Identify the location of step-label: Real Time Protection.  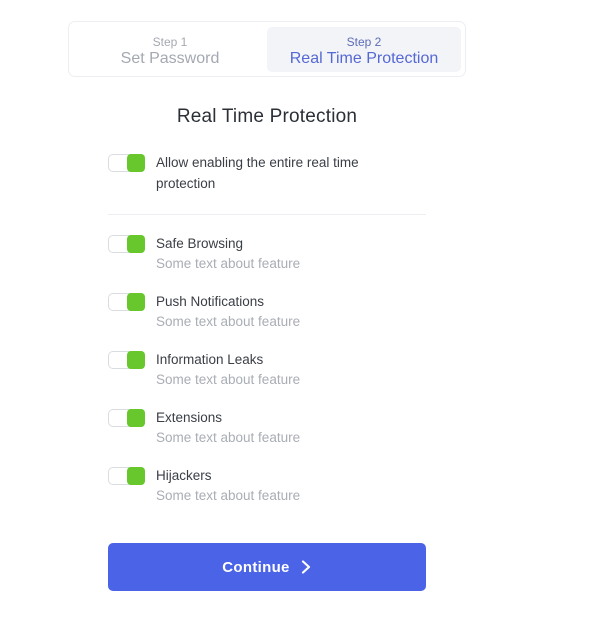
(364, 58).